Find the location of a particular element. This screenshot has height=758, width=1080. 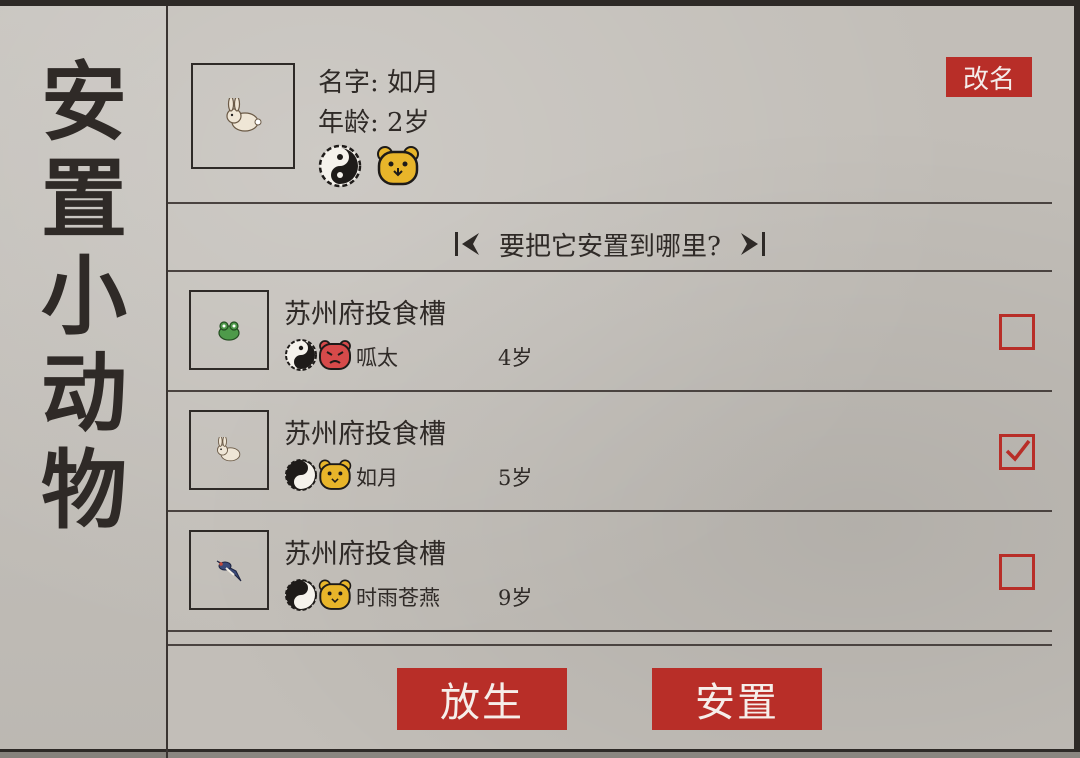

swallow-icon is located at coordinates (229, 571).